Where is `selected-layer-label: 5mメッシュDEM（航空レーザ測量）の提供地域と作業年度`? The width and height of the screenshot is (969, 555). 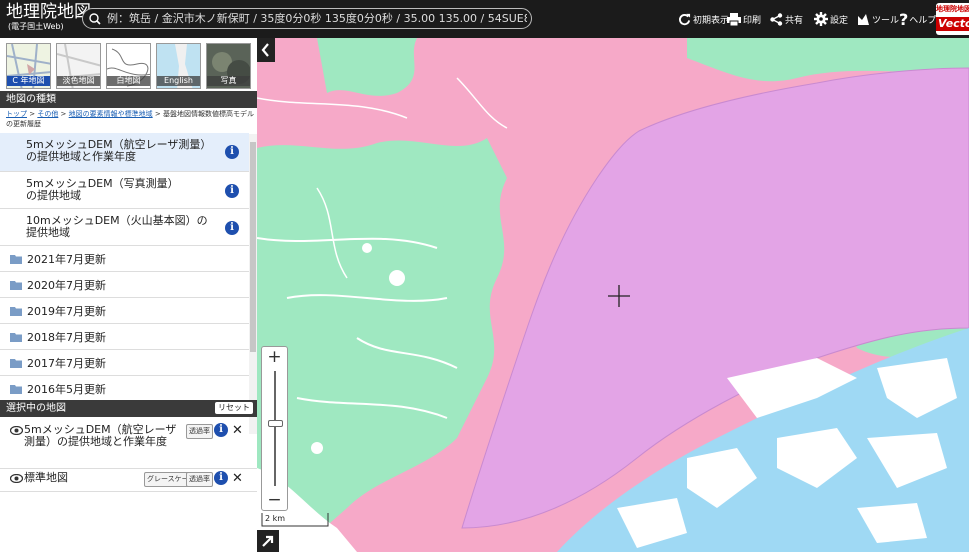 selected-layer-label: 5mメッシュDEM（航空レーザ測量）の提供地域と作業年度 is located at coordinates (100, 435).